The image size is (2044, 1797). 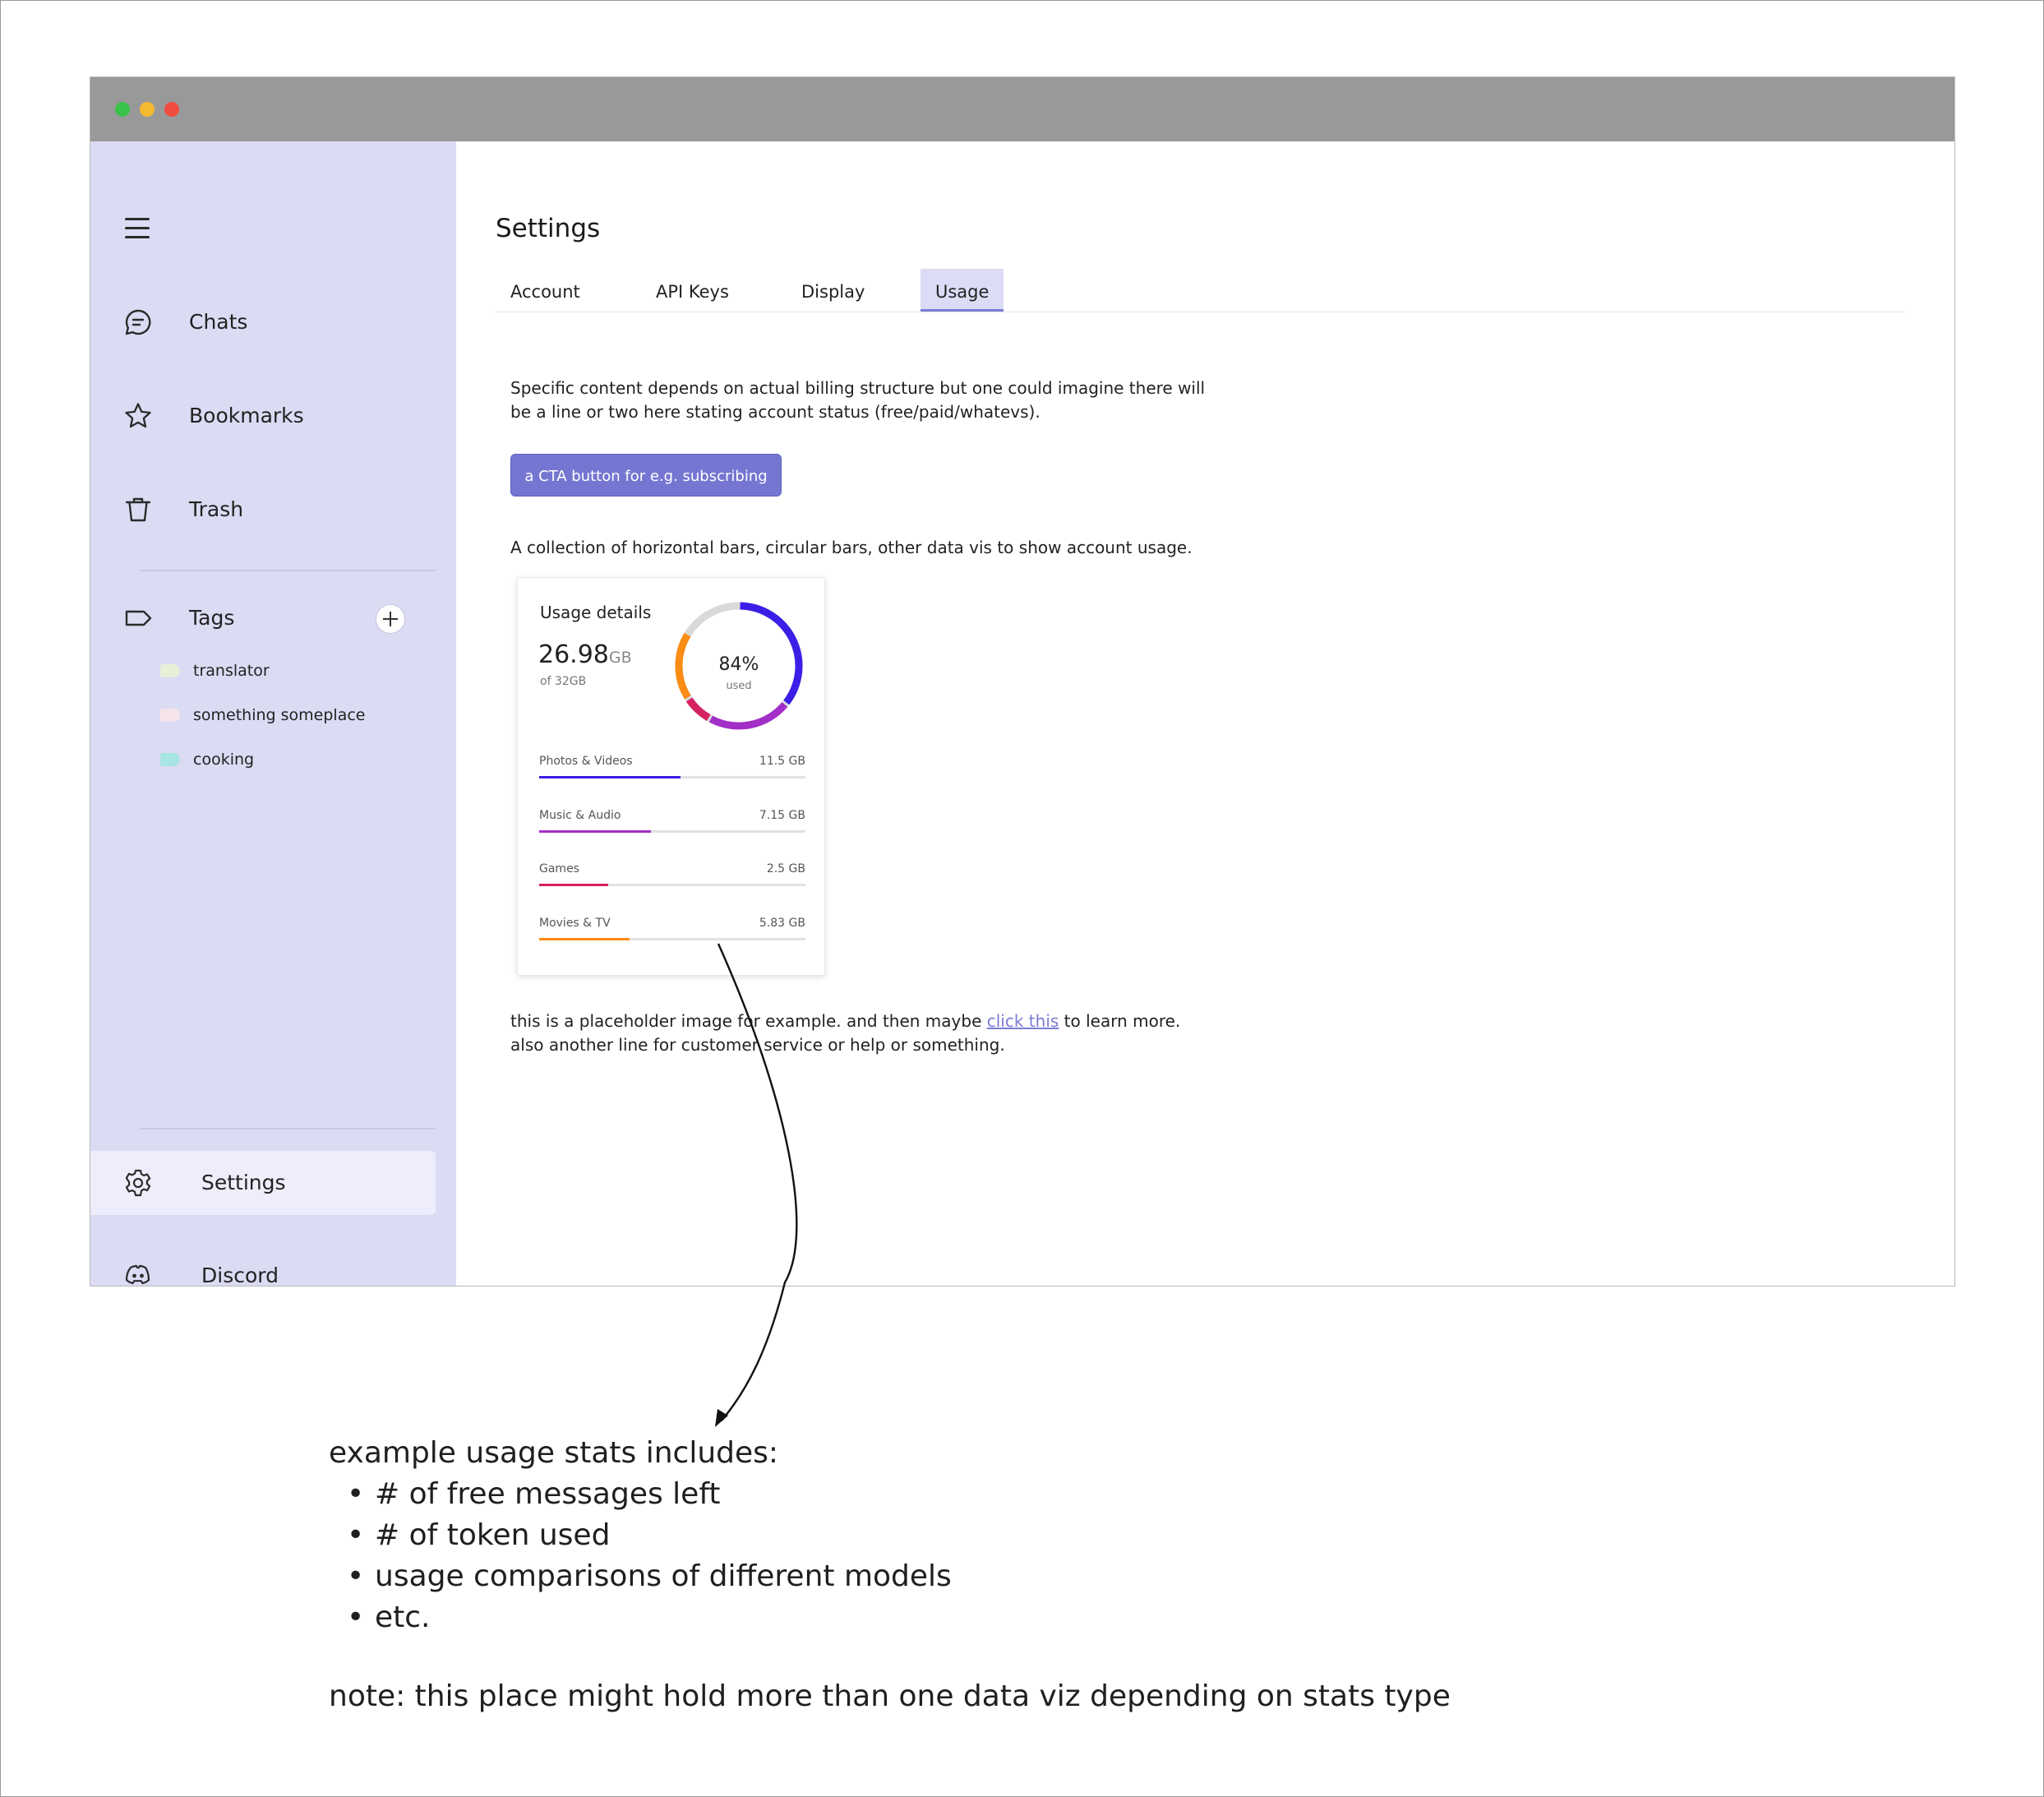 I want to click on notes-heading: example usage stats includes:, so click(x=554, y=1453).